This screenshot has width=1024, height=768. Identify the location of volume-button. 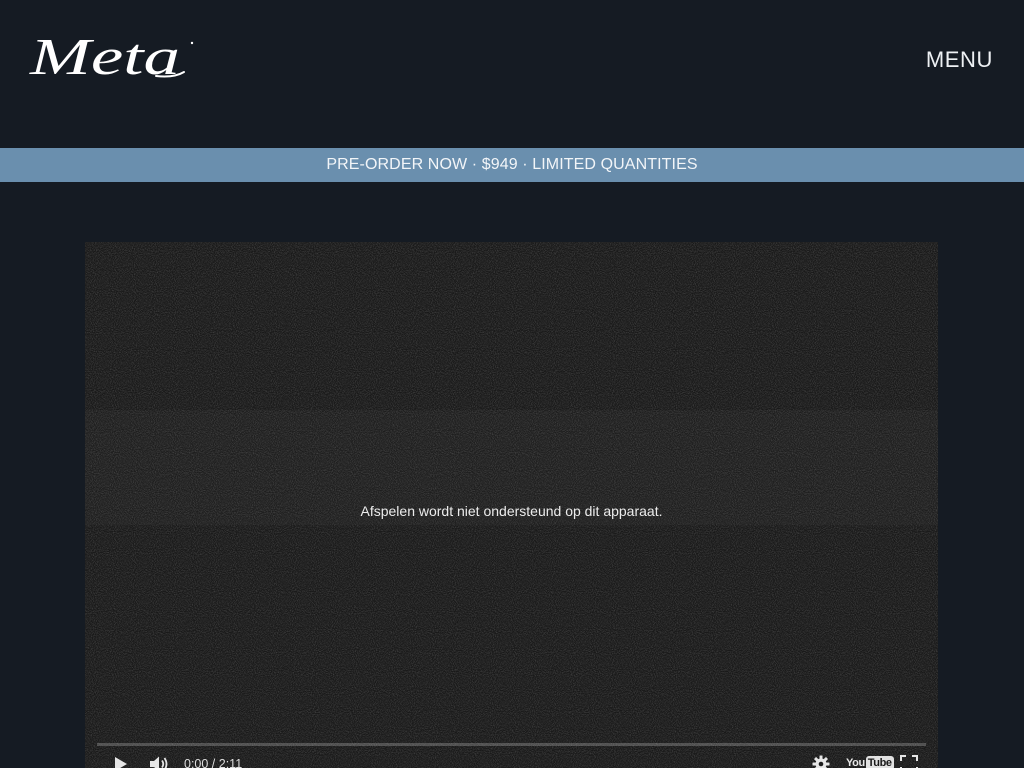
(160, 761).